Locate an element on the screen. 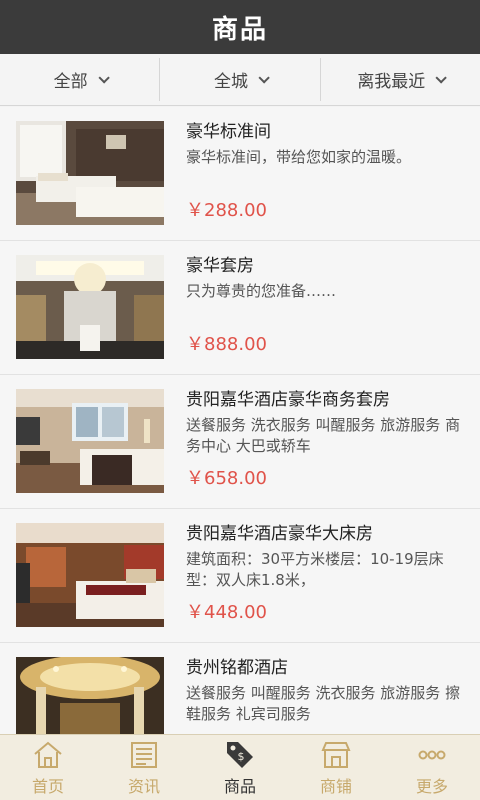 Image resolution: width=480 pixels, height=800 pixels. tab-news: 资讯 is located at coordinates (144, 767).